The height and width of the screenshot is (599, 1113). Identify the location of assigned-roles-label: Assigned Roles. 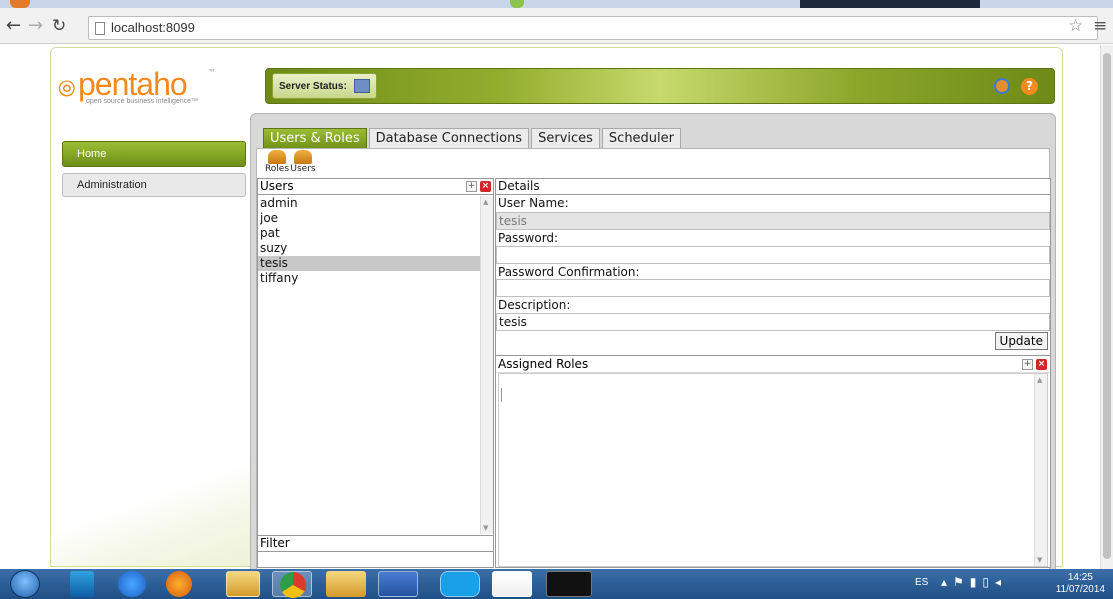
(543, 364).